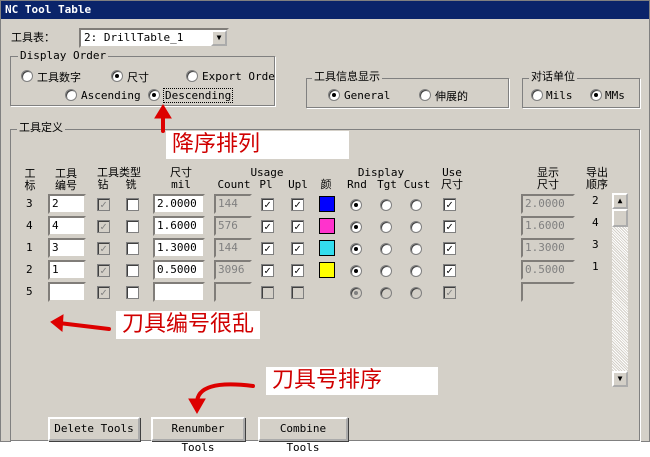 The width and height of the screenshot is (650, 457). Describe the element at coordinates (197, 406) in the screenshot. I see `arrow-down-head` at that location.